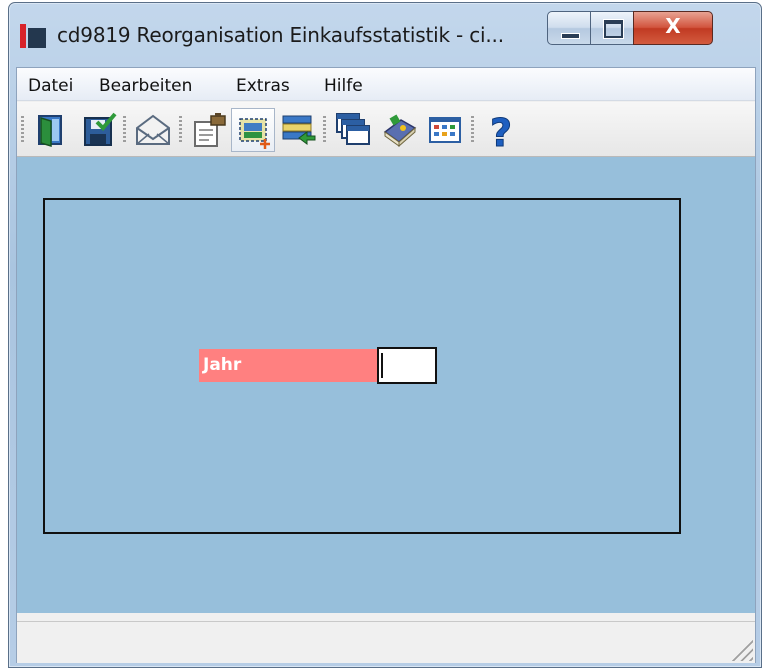  What do you see at coordinates (386, 84) in the screenshot?
I see `menu-bar: Datei Bearbeiten Extras Hilfe` at bounding box center [386, 84].